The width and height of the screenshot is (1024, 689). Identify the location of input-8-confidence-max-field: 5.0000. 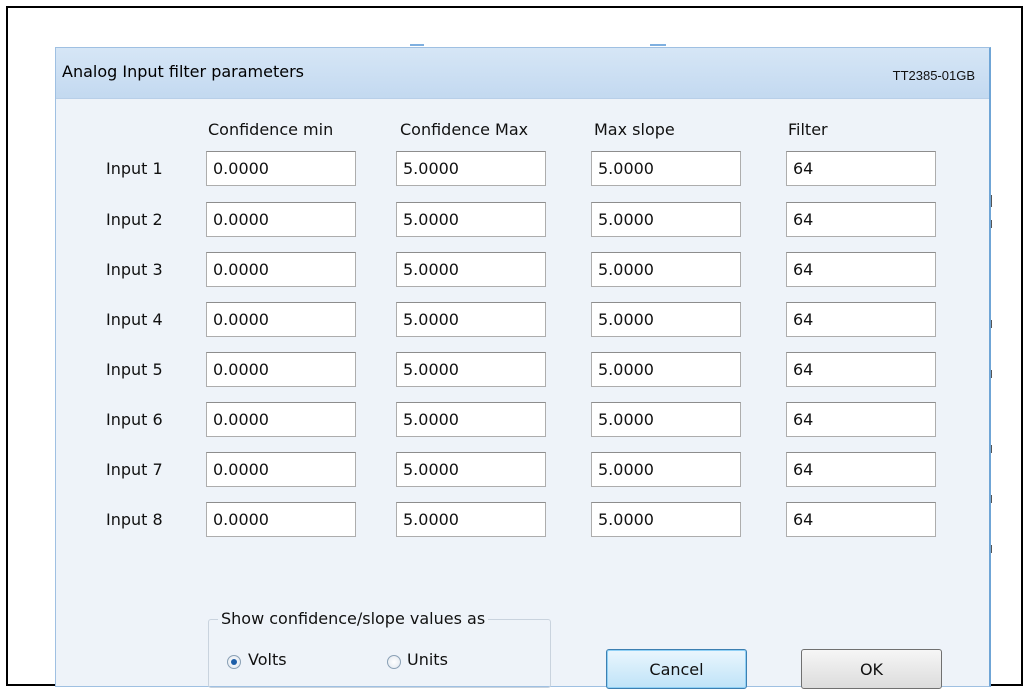
(471, 519).